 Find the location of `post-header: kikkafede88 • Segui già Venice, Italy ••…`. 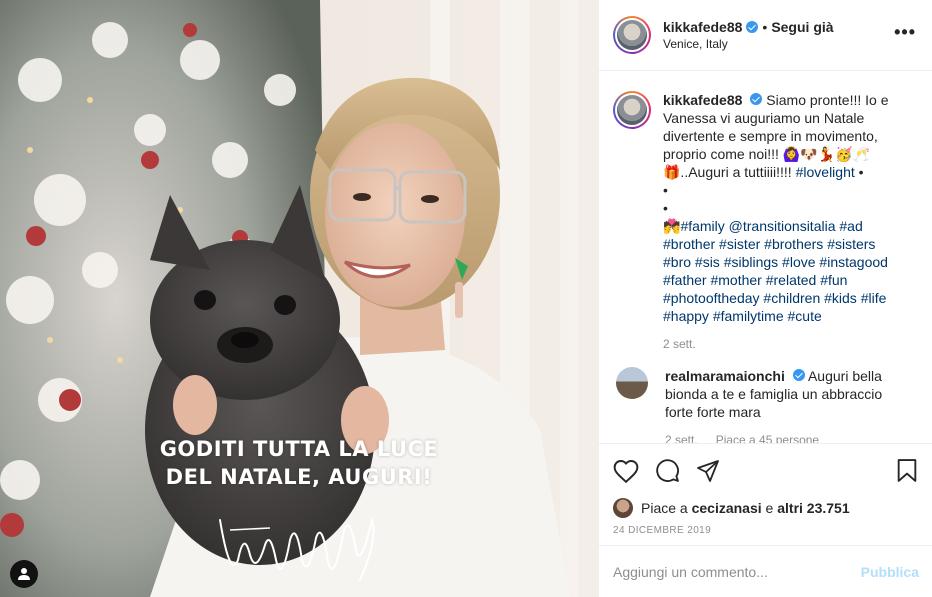

post-header: kikkafede88 • Segui già Venice, Italy ••… is located at coordinates (765, 35).